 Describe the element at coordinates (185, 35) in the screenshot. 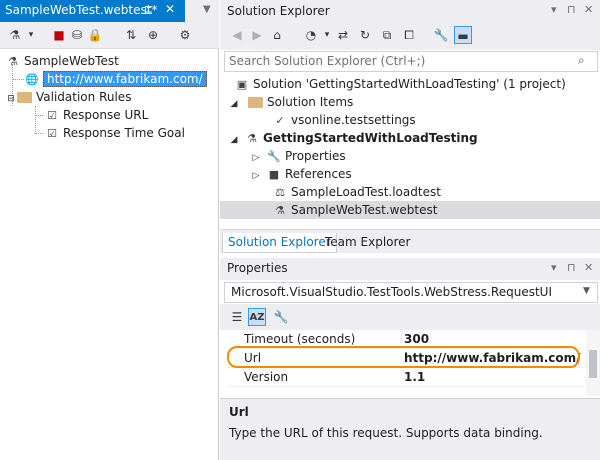

I see `generate-code-icon: ⚙` at that location.